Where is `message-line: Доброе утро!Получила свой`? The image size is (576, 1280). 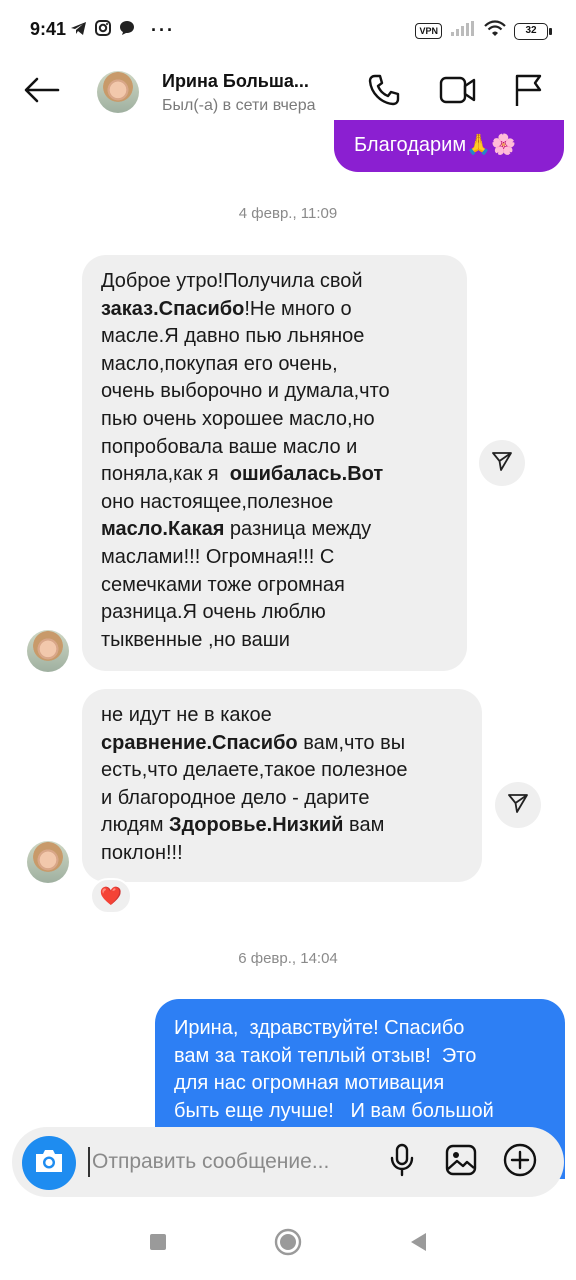
message-line: Доброе утро!Получила свой is located at coordinates (275, 282).